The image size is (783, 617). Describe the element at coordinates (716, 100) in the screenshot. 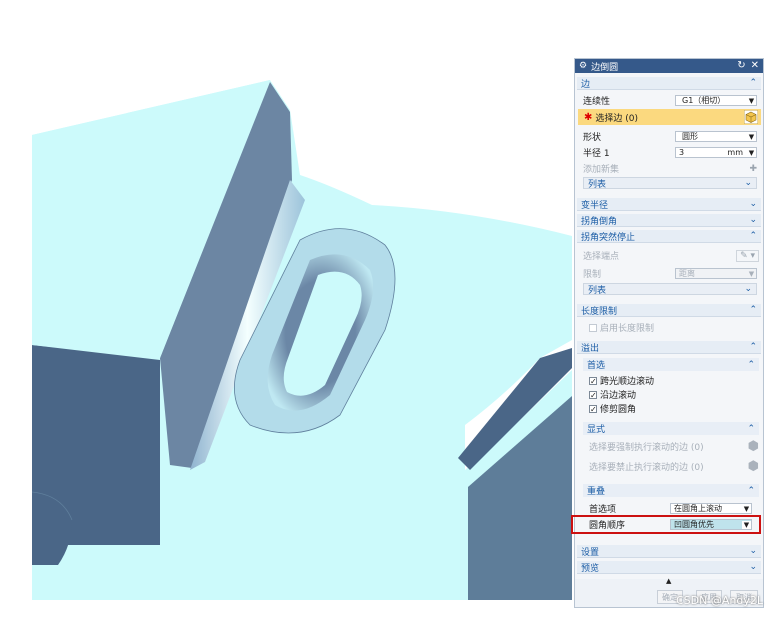

I see `continuity-select: ↝ G1（相切） ▼` at that location.